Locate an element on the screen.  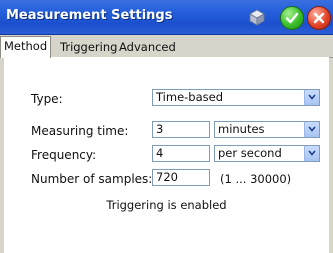
type-dropdown-button is located at coordinates (311, 97).